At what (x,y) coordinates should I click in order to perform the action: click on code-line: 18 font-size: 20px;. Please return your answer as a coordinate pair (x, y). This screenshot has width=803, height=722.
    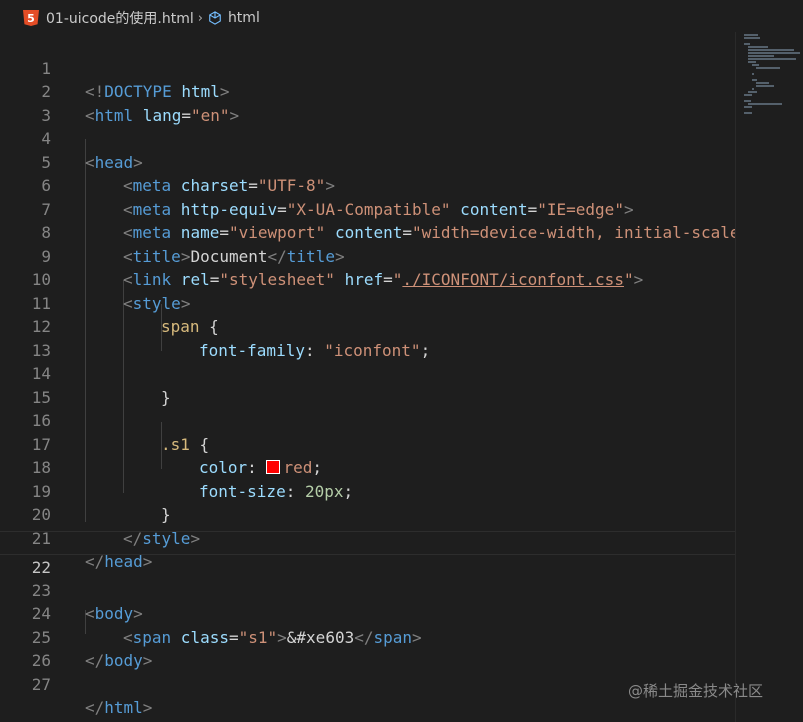
    Looking at the image, I should click on (367, 467).